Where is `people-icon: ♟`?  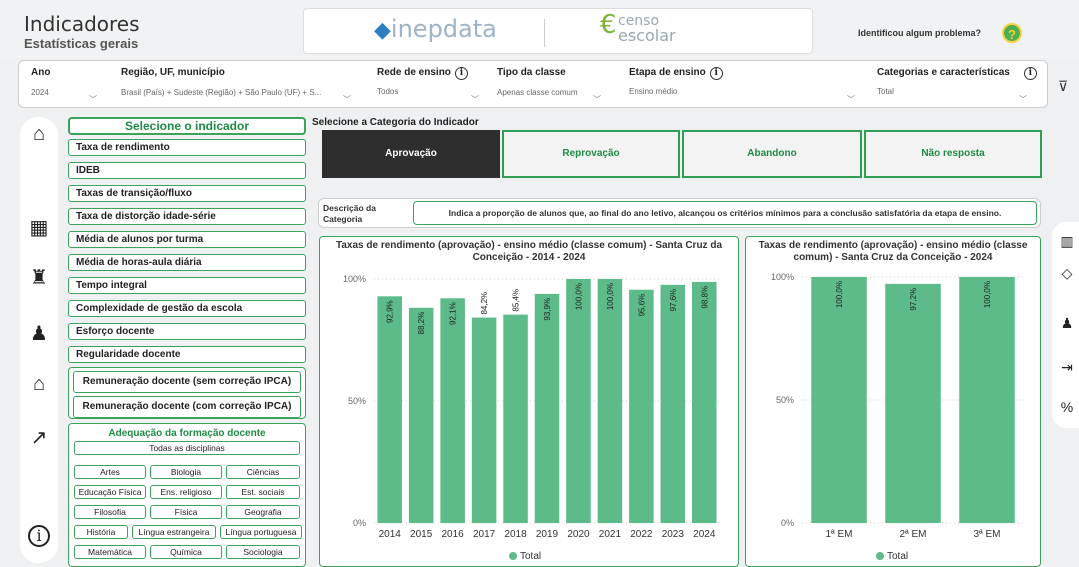
people-icon: ♟ is located at coordinates (1067, 323).